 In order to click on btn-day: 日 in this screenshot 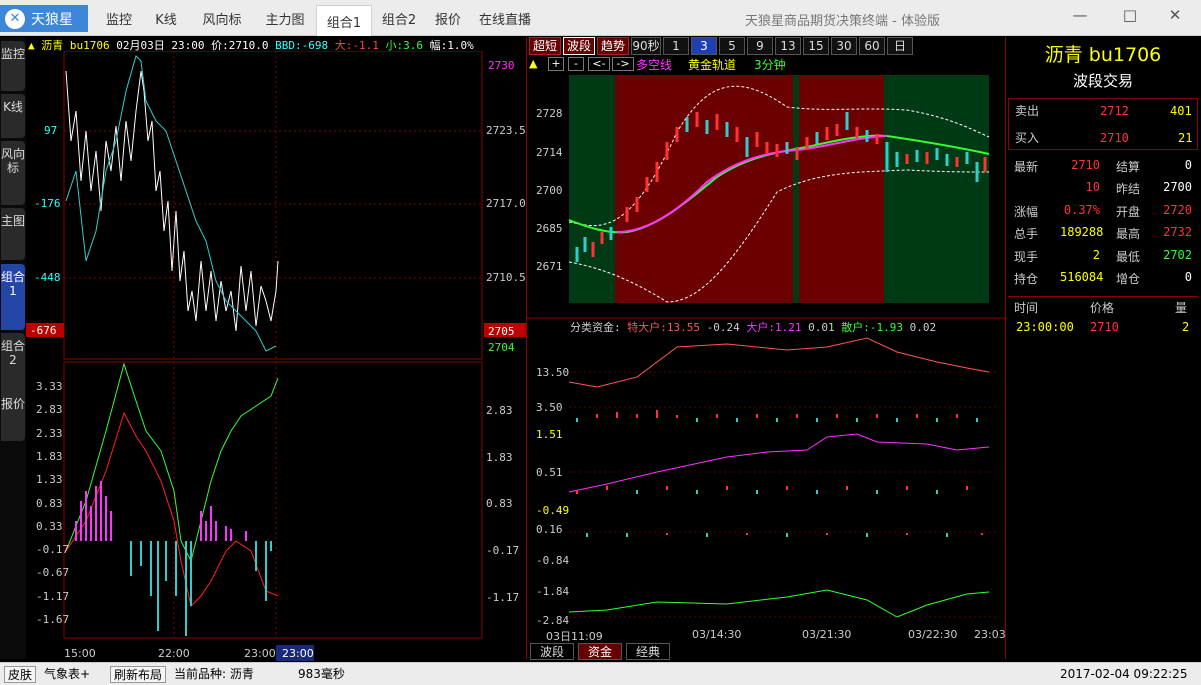, I will do `click(900, 46)`.